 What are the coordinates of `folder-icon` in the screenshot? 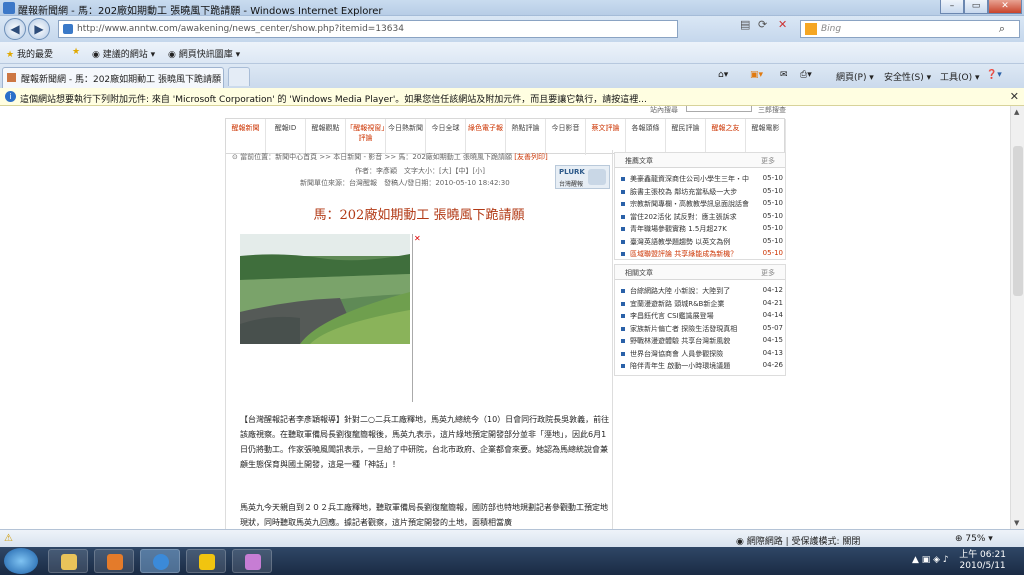 It's located at (69, 562).